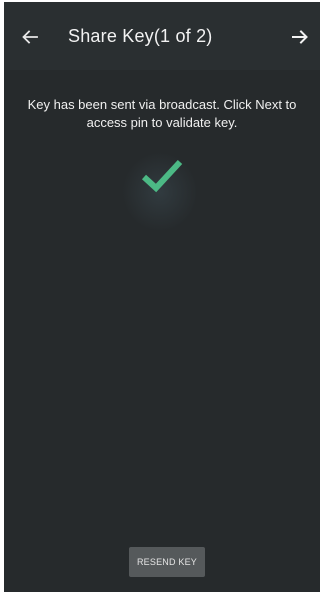  I want to click on checkmark-icon, so click(162, 176).